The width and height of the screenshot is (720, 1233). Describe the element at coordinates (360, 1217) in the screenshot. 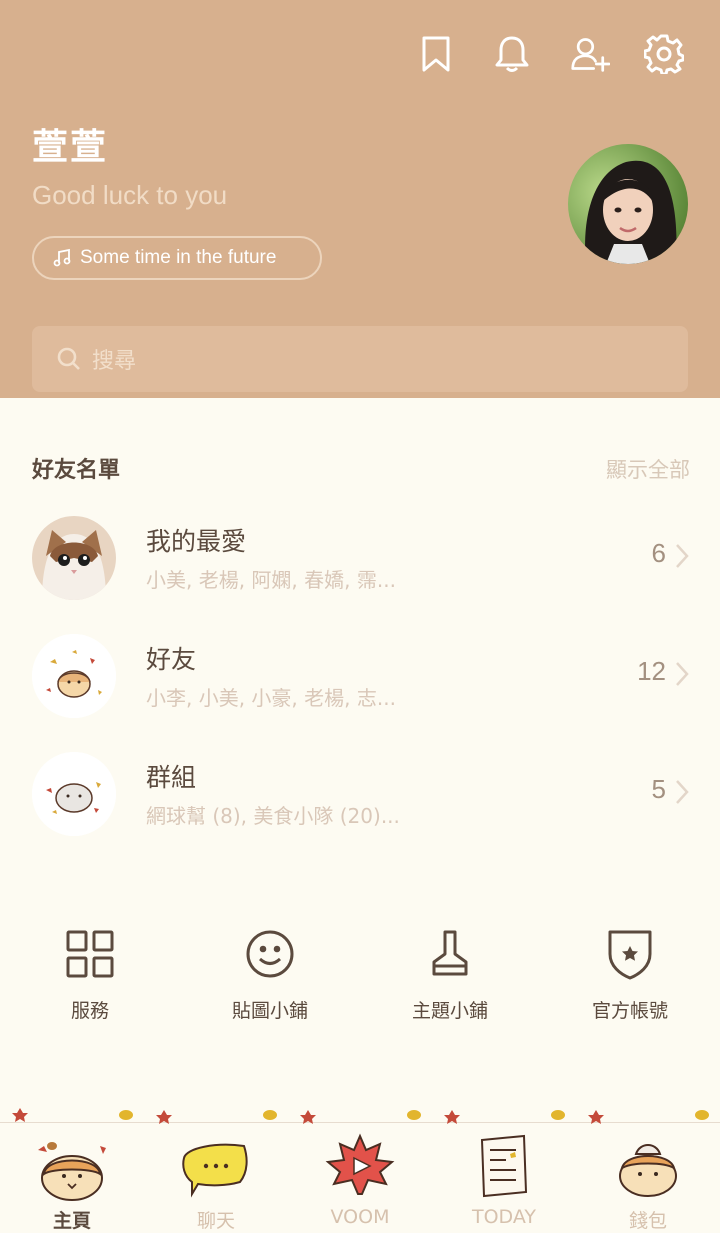

I see `nav-label: VOOM` at that location.